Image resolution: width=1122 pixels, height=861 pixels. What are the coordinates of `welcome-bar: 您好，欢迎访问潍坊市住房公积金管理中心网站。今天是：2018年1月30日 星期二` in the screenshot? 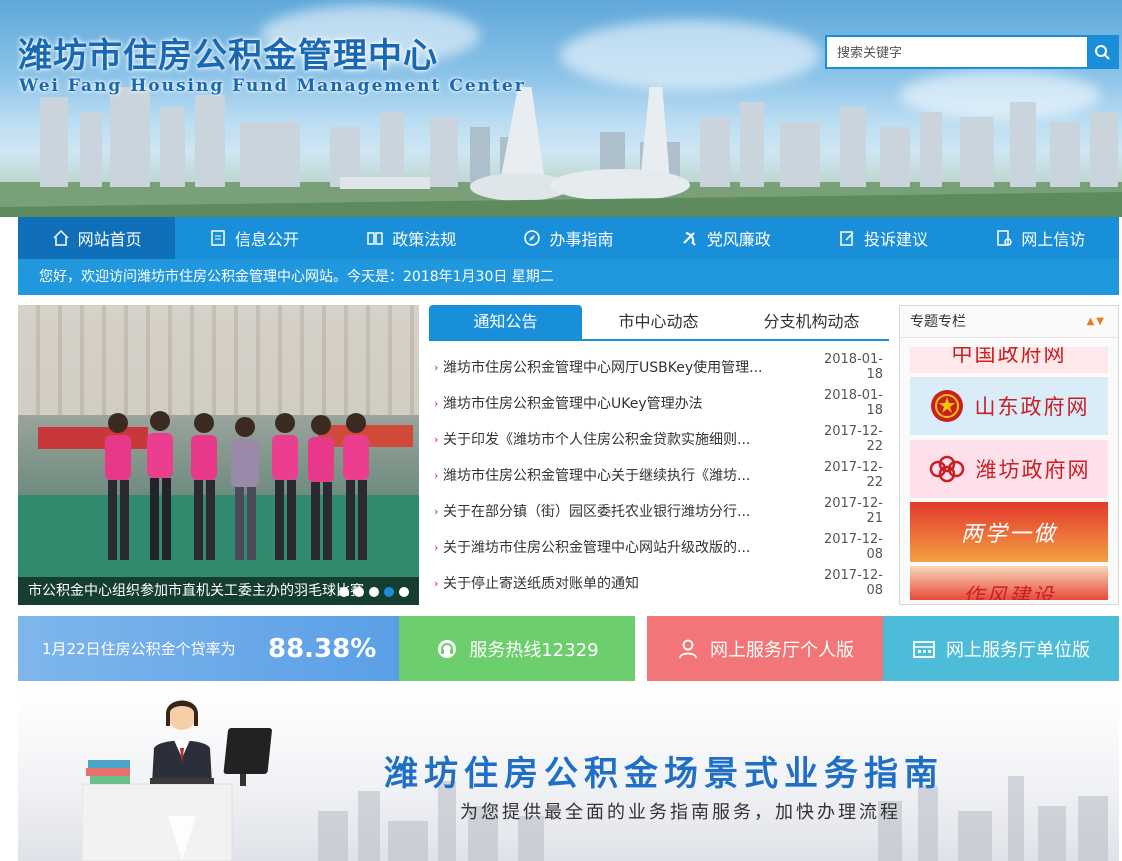 It's located at (568, 277).